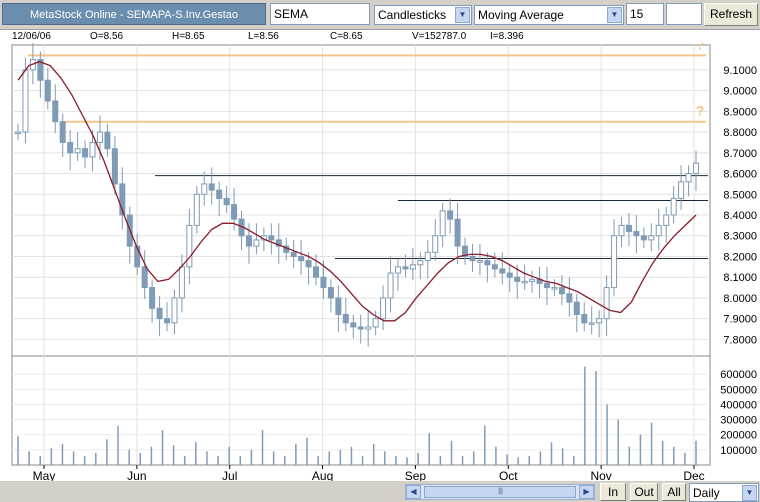  What do you see at coordinates (439, 36) in the screenshot?
I see `info-volume: V=152787.0` at bounding box center [439, 36].